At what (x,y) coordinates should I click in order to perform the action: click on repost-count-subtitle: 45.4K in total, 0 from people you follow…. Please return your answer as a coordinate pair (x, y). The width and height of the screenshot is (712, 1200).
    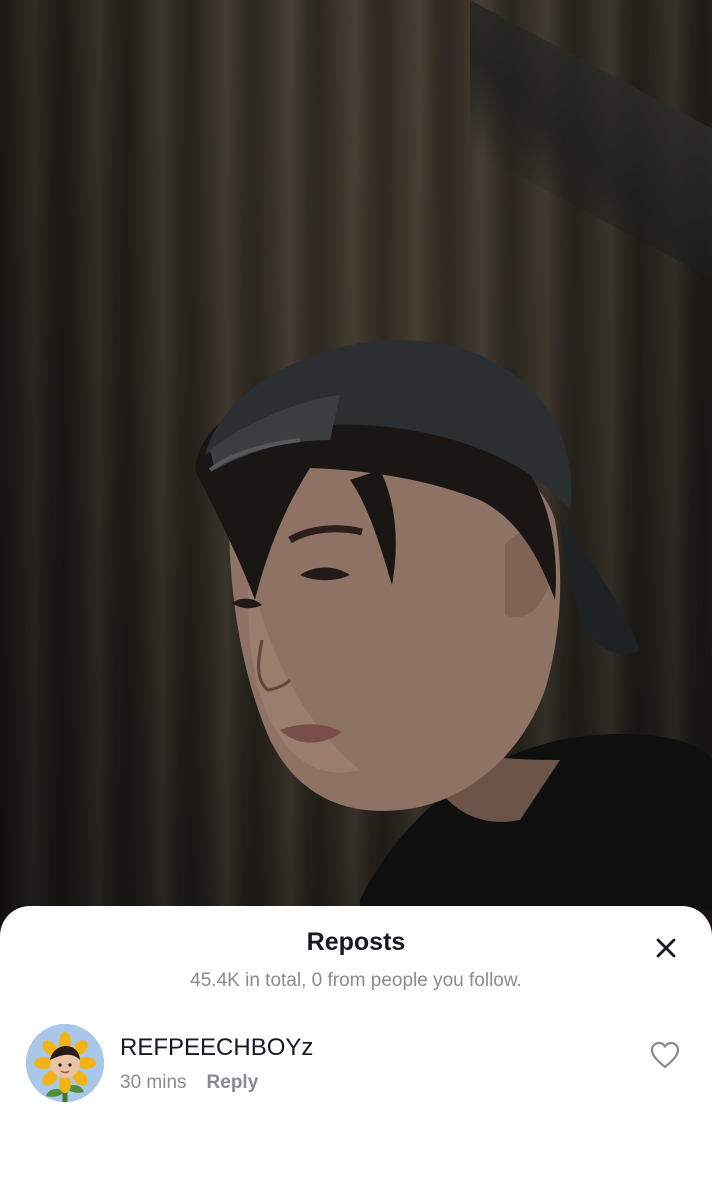
    Looking at the image, I should click on (356, 980).